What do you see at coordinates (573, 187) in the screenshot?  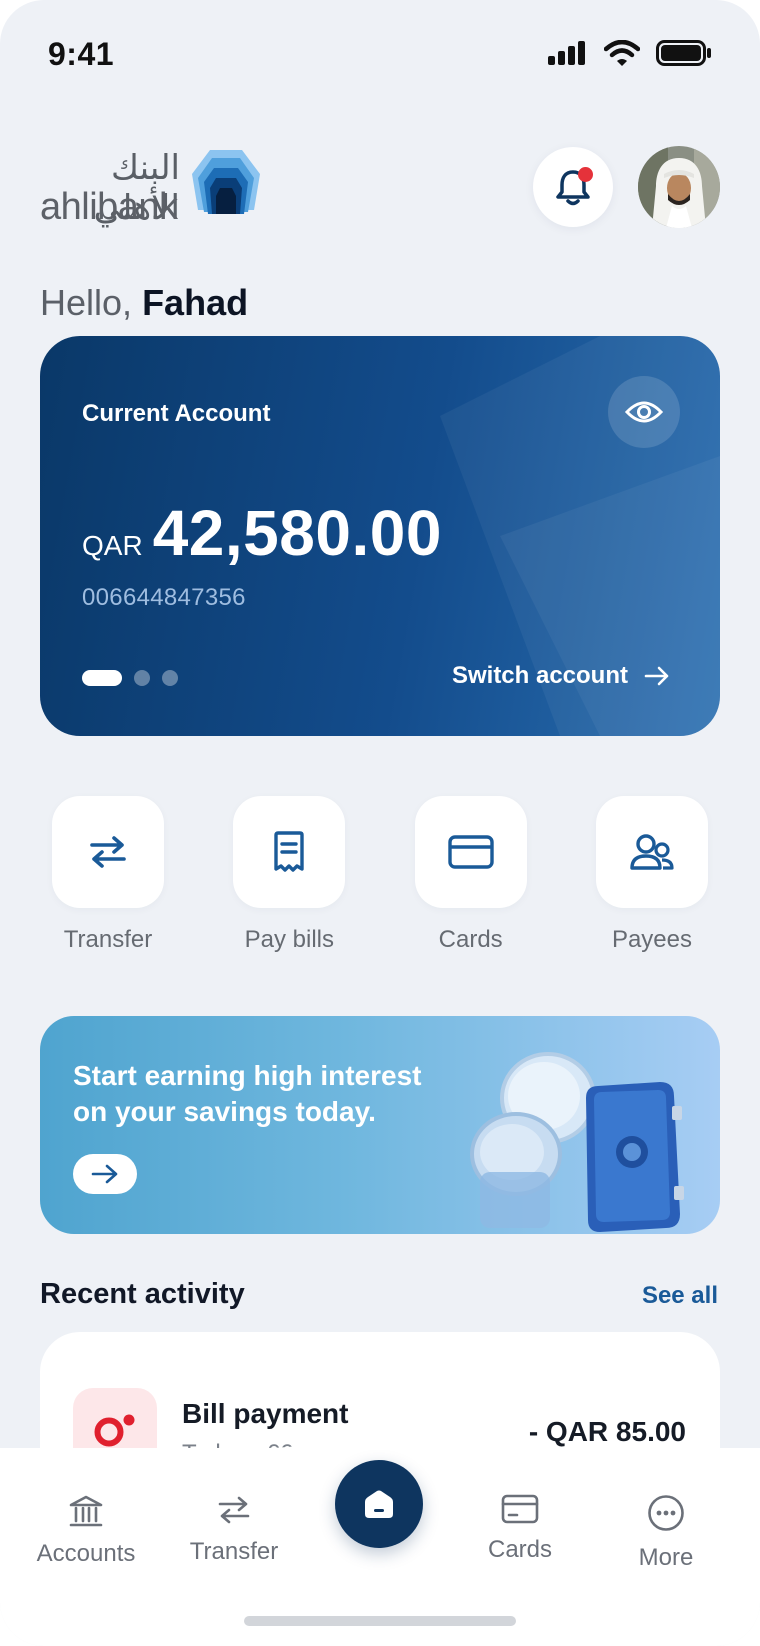 I see `notifications-button` at bounding box center [573, 187].